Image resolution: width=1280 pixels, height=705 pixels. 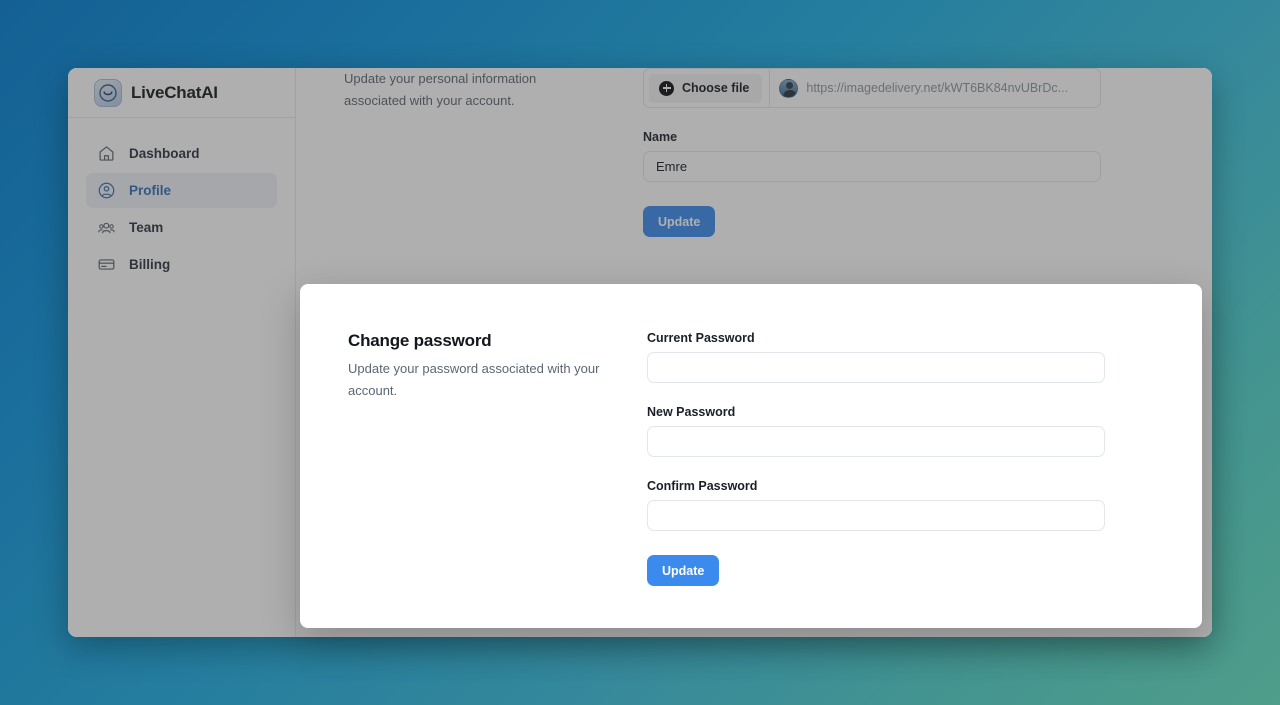 What do you see at coordinates (701, 338) in the screenshot?
I see `current-password-label: Current Password` at bounding box center [701, 338].